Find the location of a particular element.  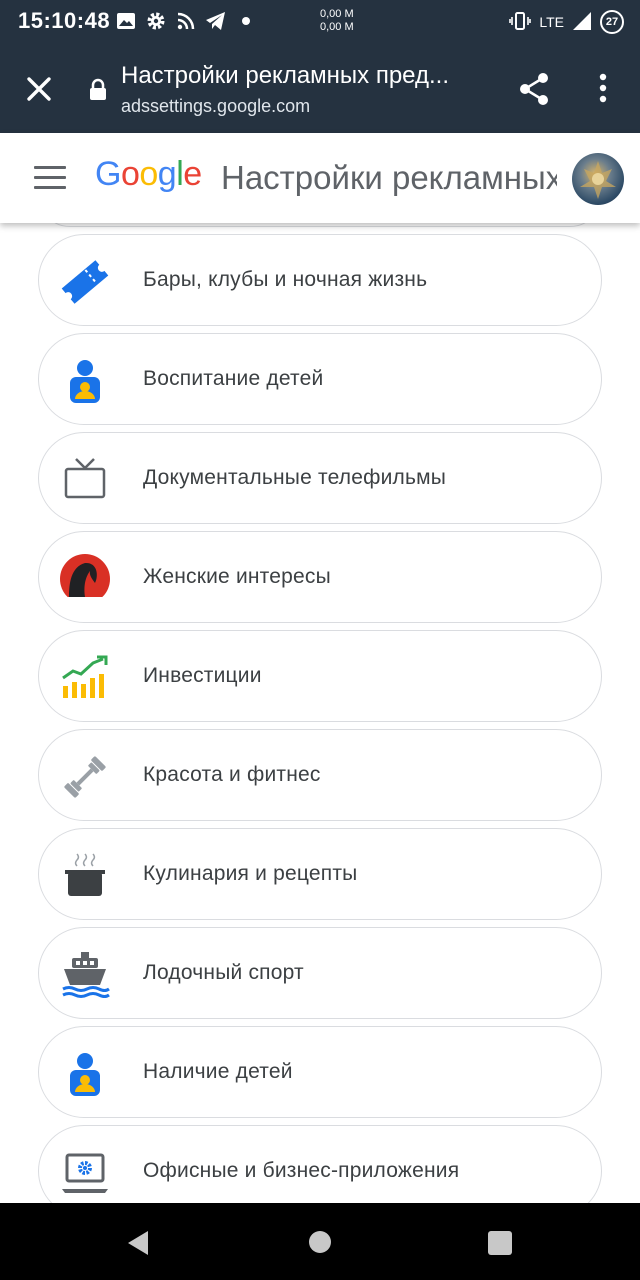

cooking-pot-icon is located at coordinates (85, 876).